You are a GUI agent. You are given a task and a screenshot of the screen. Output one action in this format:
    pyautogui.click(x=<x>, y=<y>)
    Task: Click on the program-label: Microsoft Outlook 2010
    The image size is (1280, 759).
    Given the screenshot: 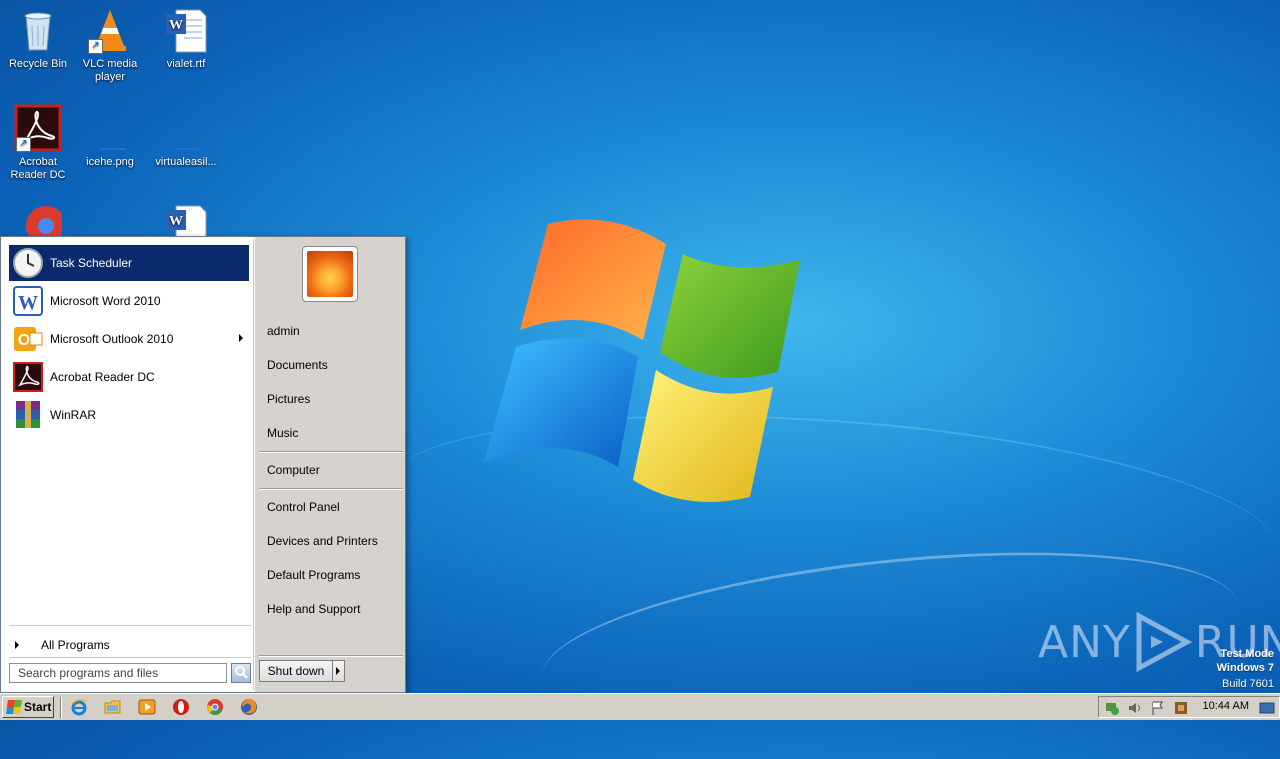 What is the action you would take?
    pyautogui.click(x=112, y=339)
    